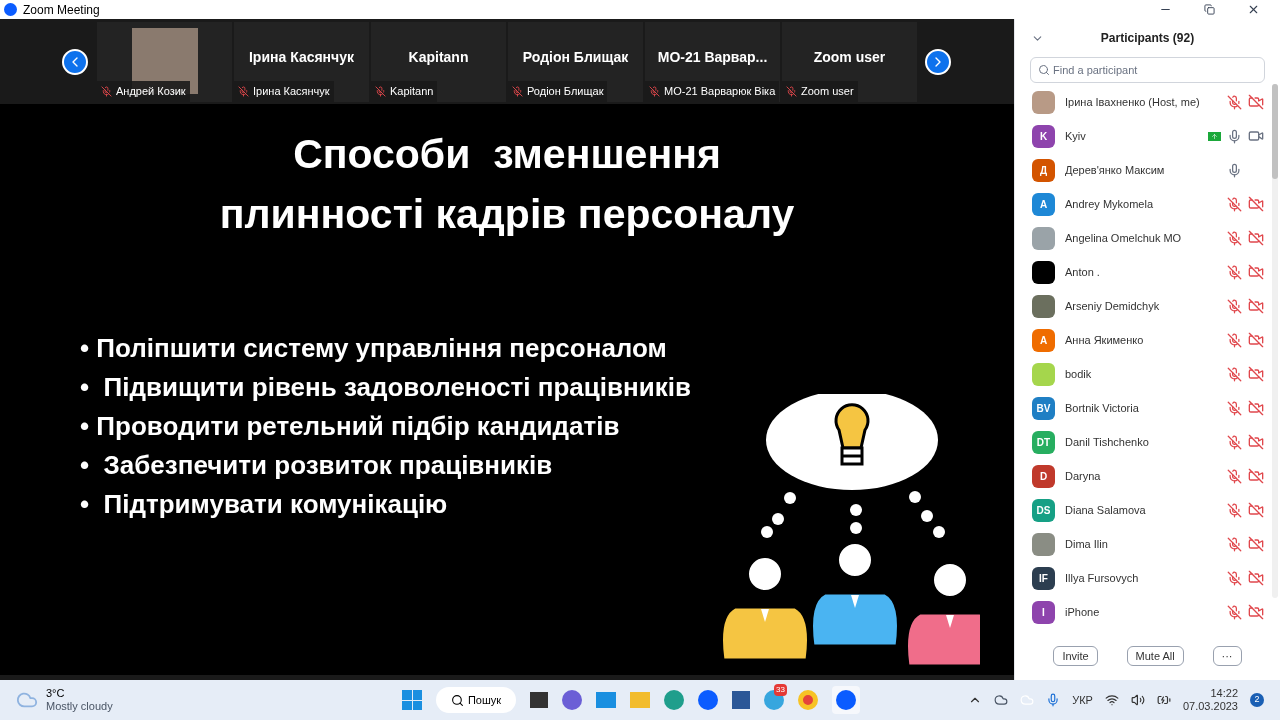 The image size is (1280, 720). What do you see at coordinates (1086, 544) in the screenshot?
I see `participant-name: Dima Ilin` at bounding box center [1086, 544].